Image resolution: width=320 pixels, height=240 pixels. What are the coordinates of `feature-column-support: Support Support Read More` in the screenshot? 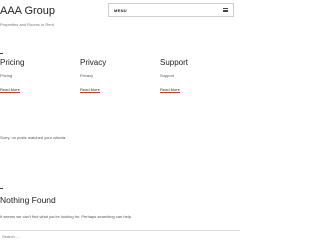 It's located at (195, 77).